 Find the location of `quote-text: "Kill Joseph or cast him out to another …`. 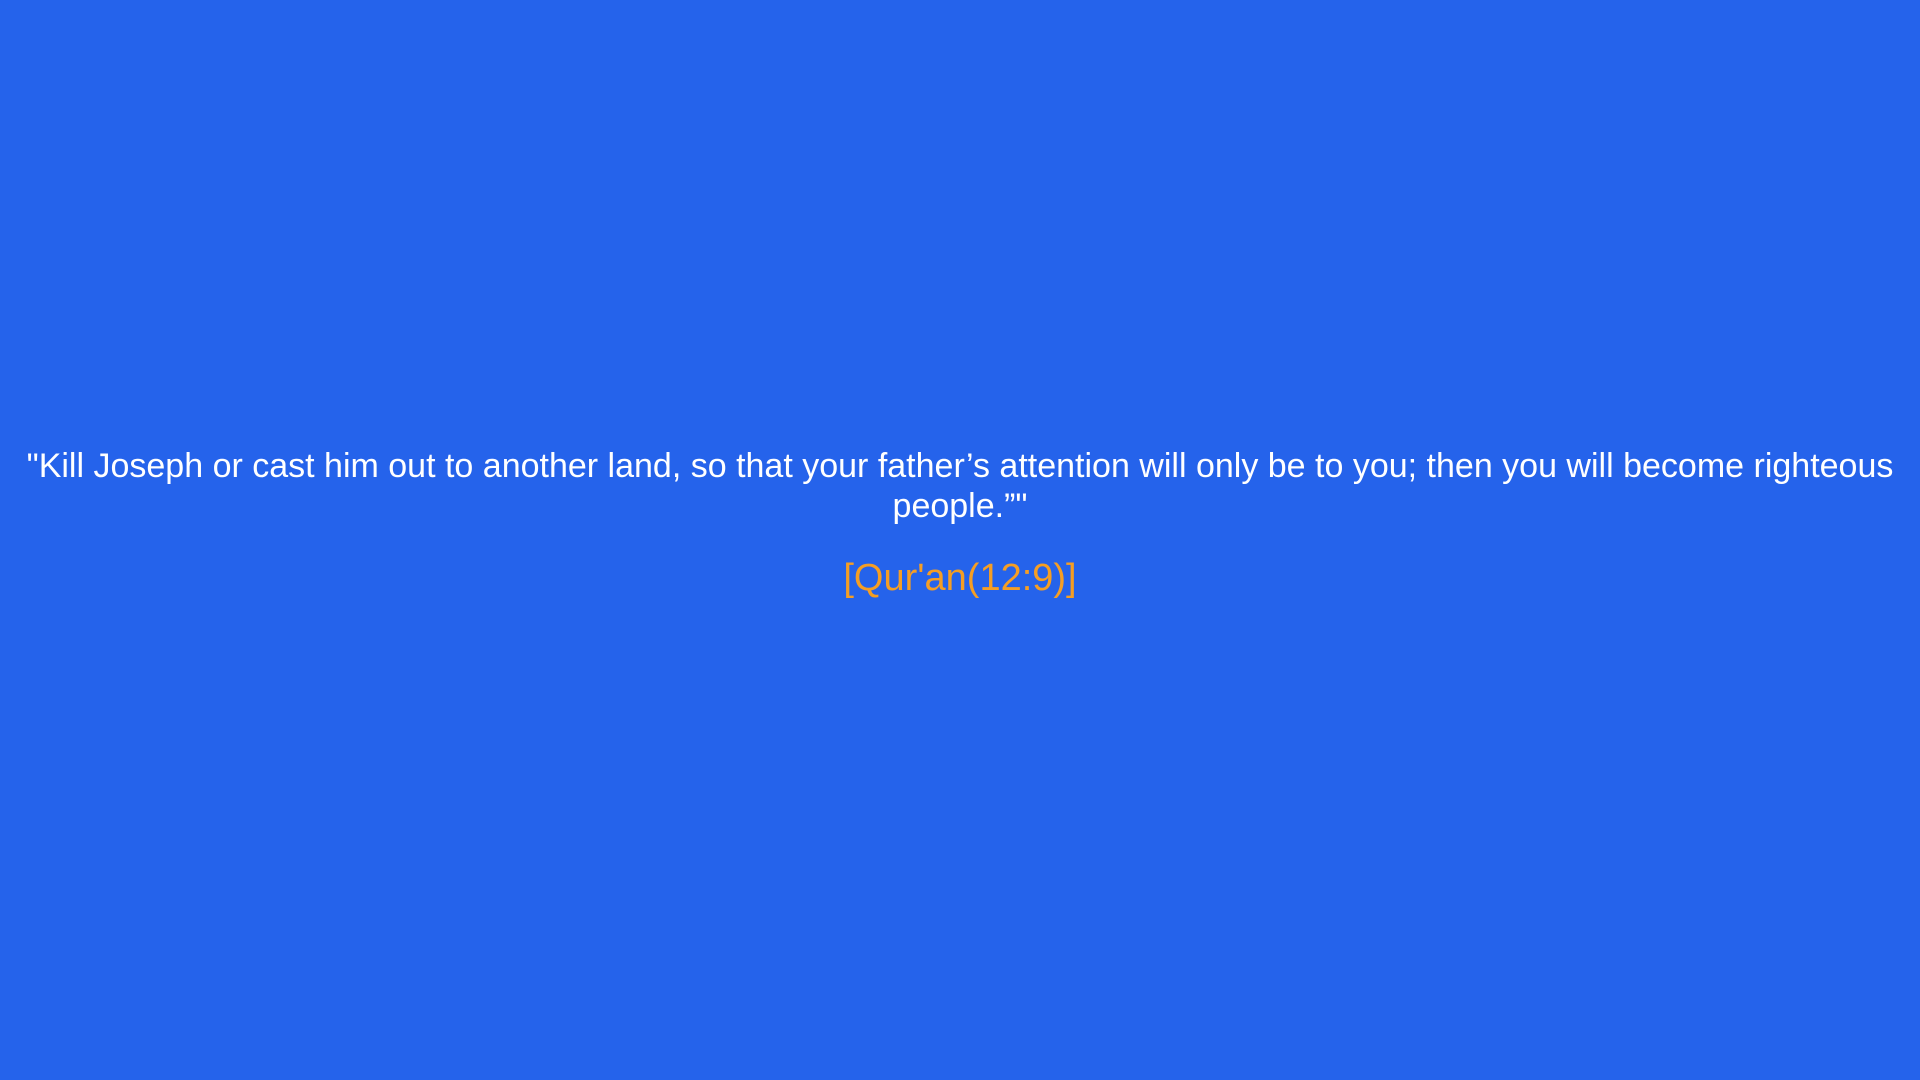

quote-text: "Kill Joseph or cast him out to another … is located at coordinates (960, 486).